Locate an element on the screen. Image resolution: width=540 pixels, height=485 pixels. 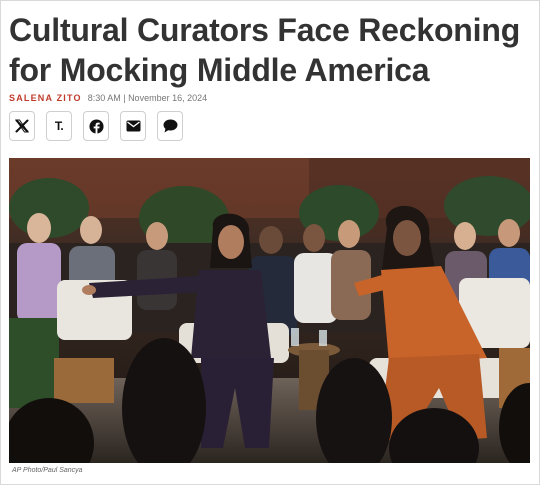
comment-share-button is located at coordinates (170, 126).